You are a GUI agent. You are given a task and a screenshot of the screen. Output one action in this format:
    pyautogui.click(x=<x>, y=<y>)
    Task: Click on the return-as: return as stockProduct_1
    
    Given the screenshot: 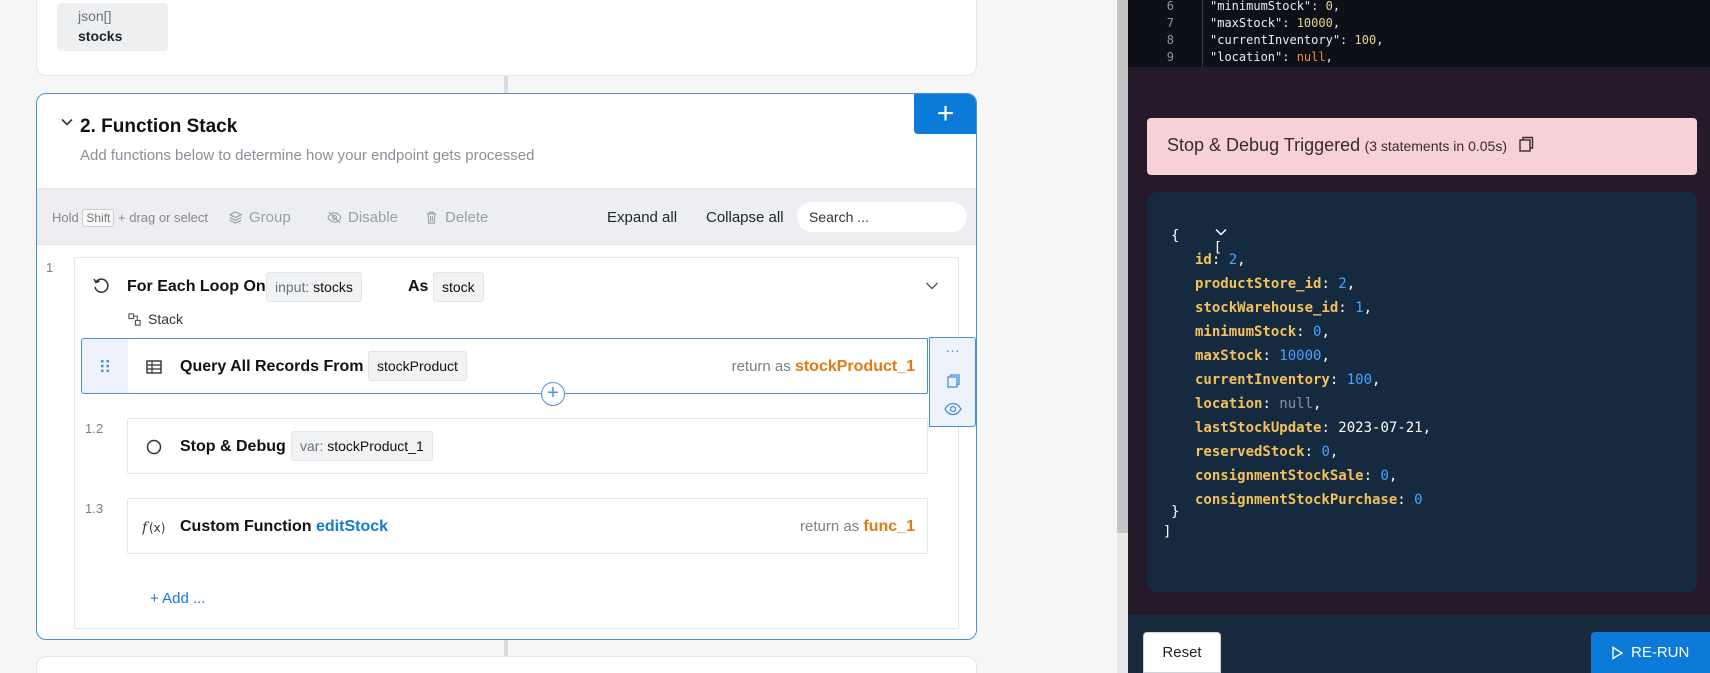 What is the action you would take?
    pyautogui.click(x=823, y=367)
    